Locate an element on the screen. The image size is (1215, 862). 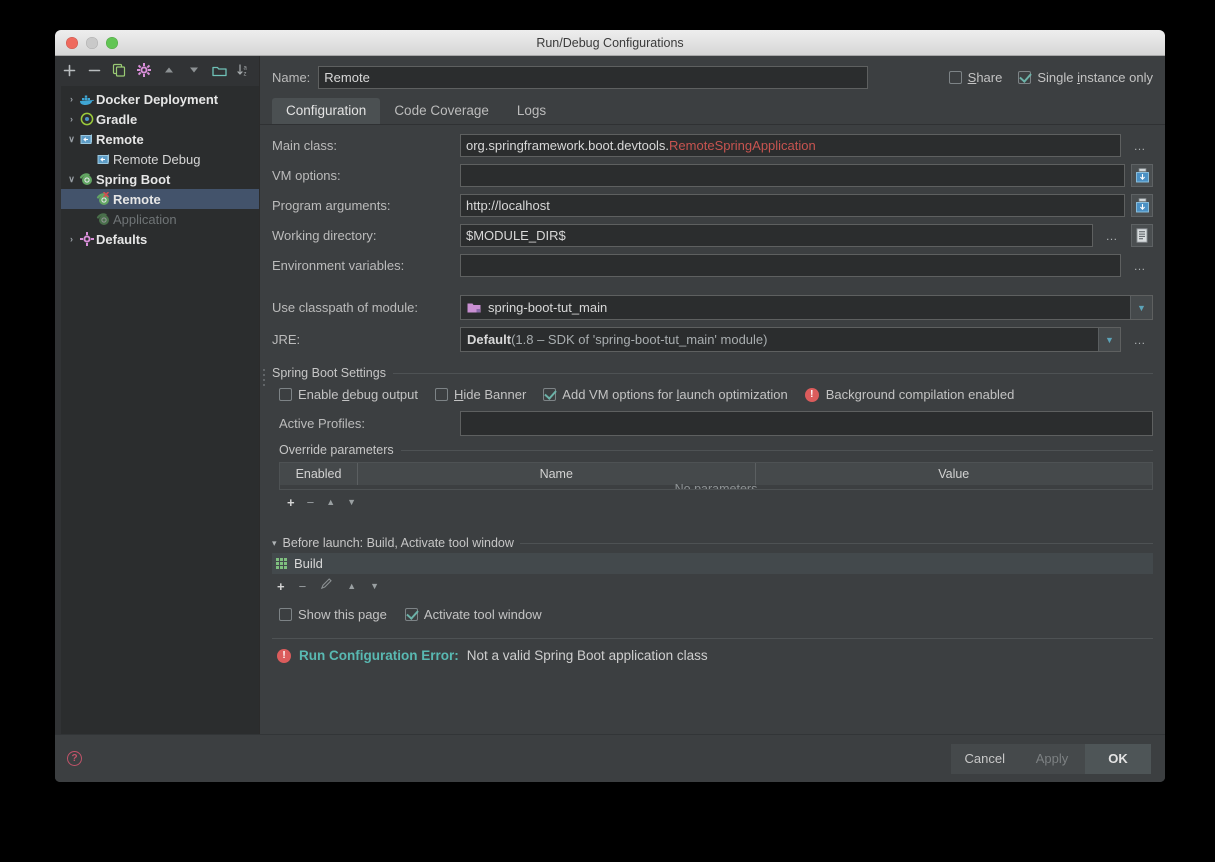
splitter-handle-icon is located at coordinates (264, 377).